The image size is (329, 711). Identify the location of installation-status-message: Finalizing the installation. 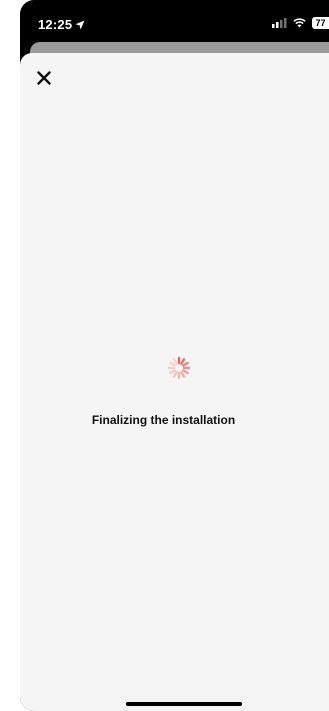
(163, 420).